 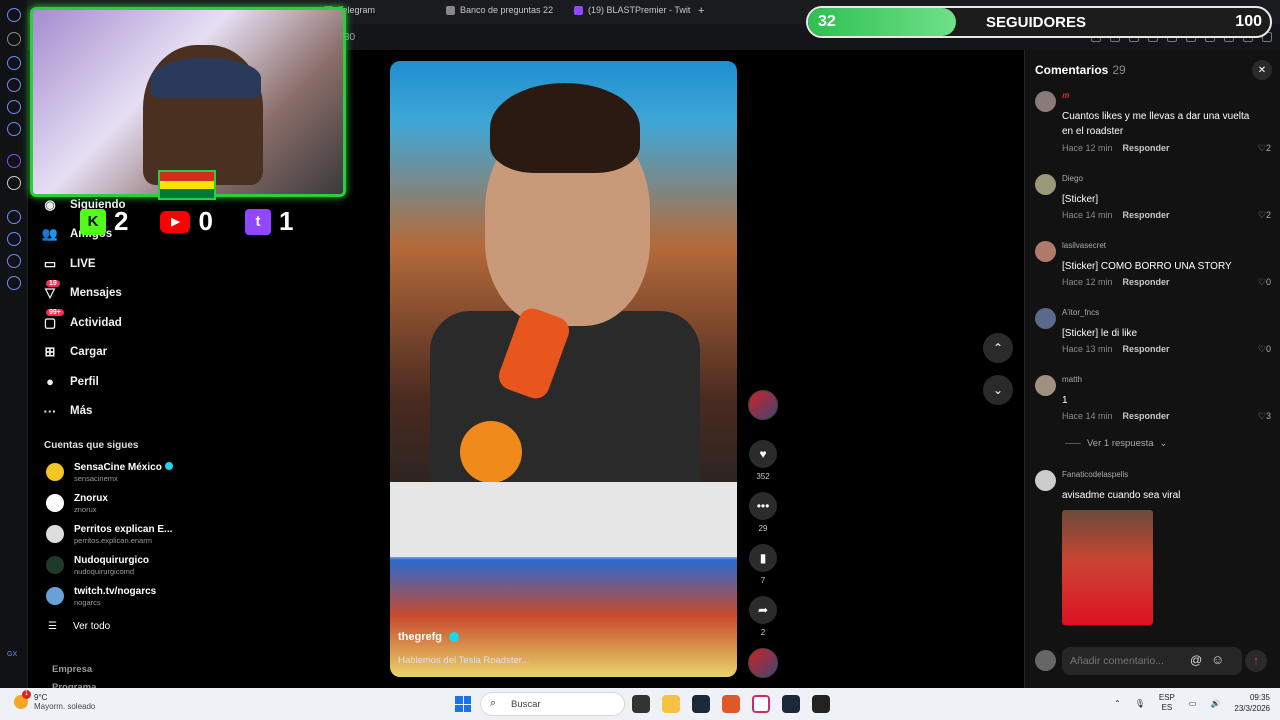 I want to click on nav-mensajes: ▽ 19 Mensajes, so click(x=125, y=294).